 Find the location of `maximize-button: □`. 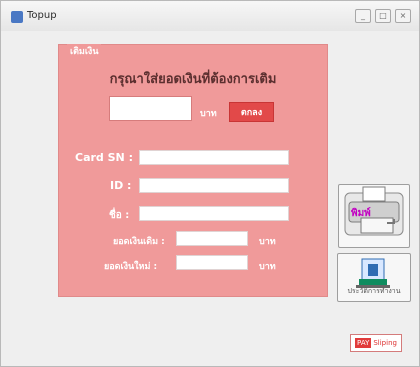

maximize-button: □ is located at coordinates (383, 16).